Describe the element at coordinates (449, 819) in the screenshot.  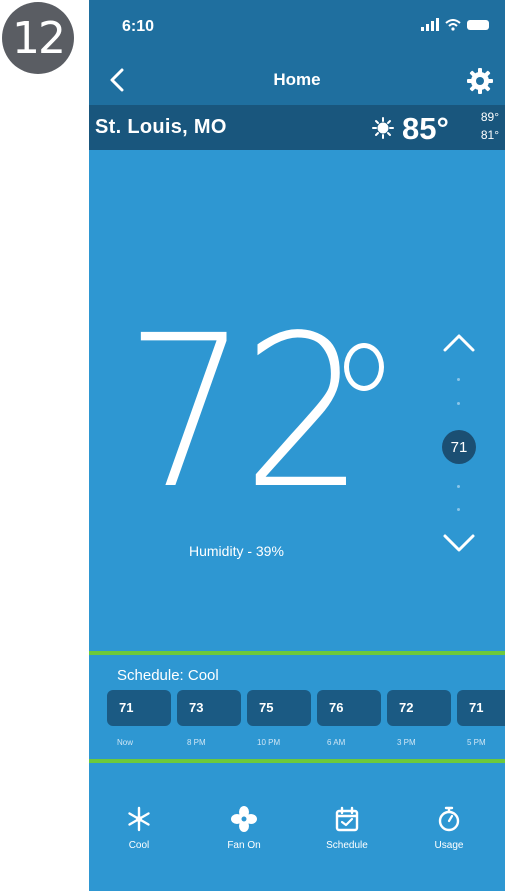
I see `stopwatch-icon` at that location.